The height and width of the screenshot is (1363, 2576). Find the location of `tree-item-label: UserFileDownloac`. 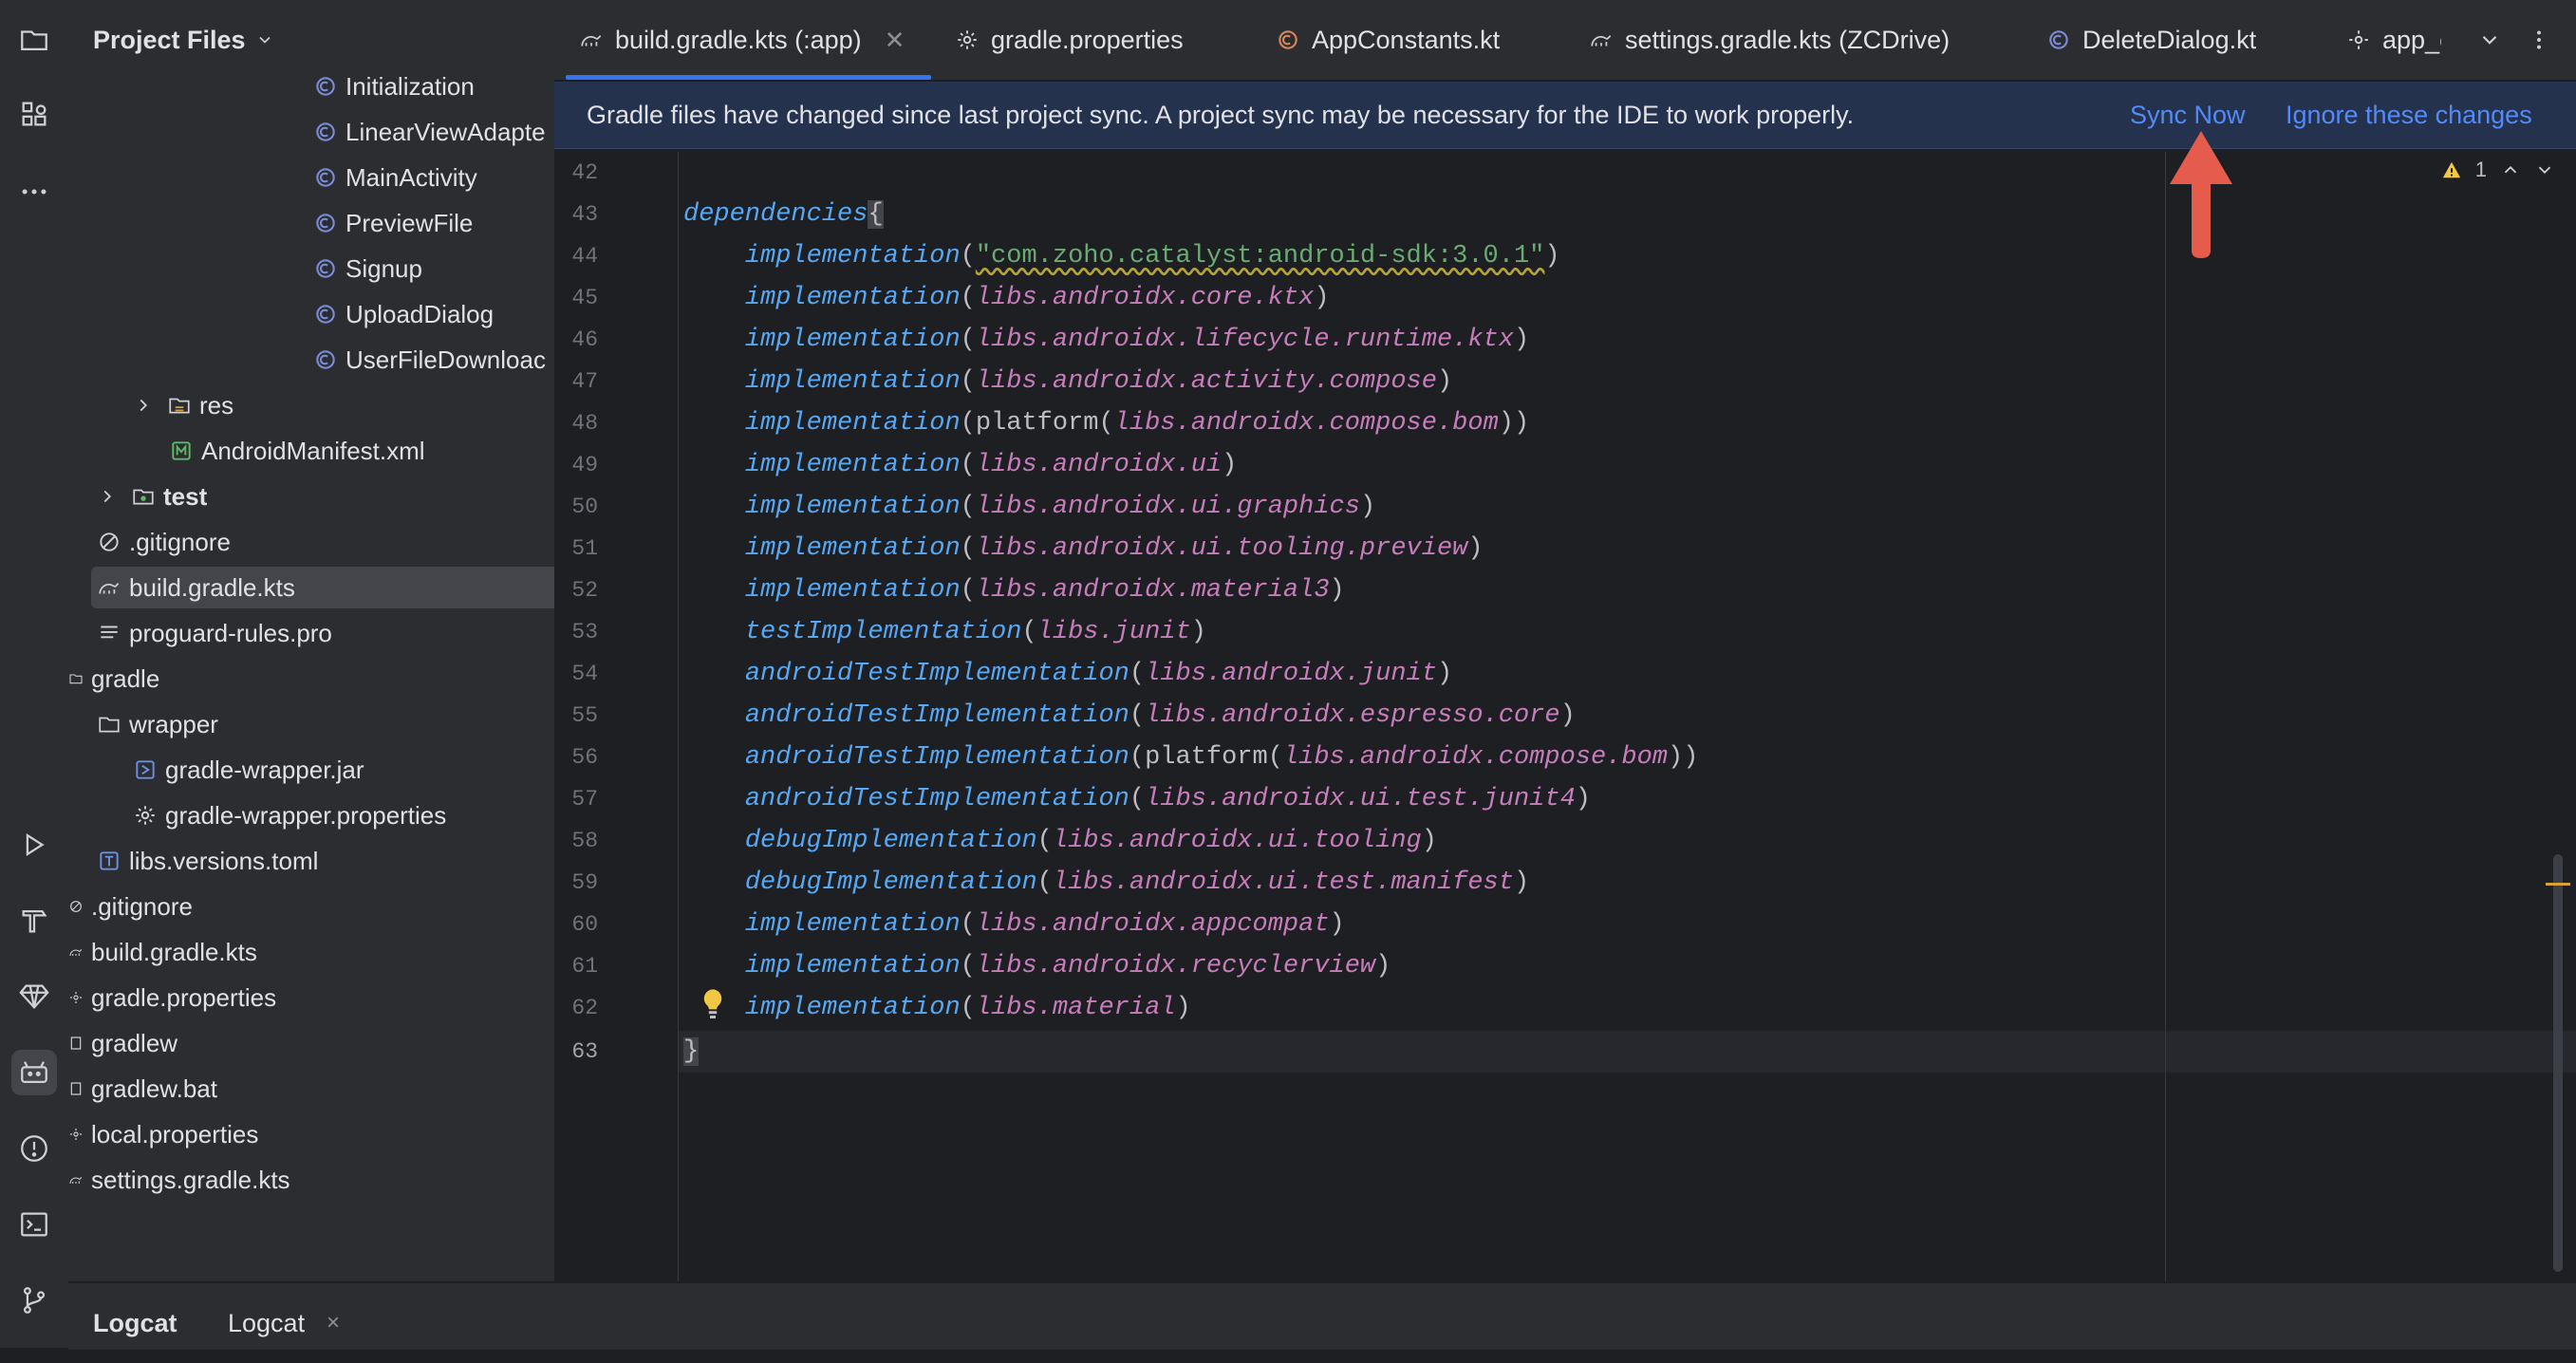

tree-item-label: UserFileDownloac is located at coordinates (445, 359).